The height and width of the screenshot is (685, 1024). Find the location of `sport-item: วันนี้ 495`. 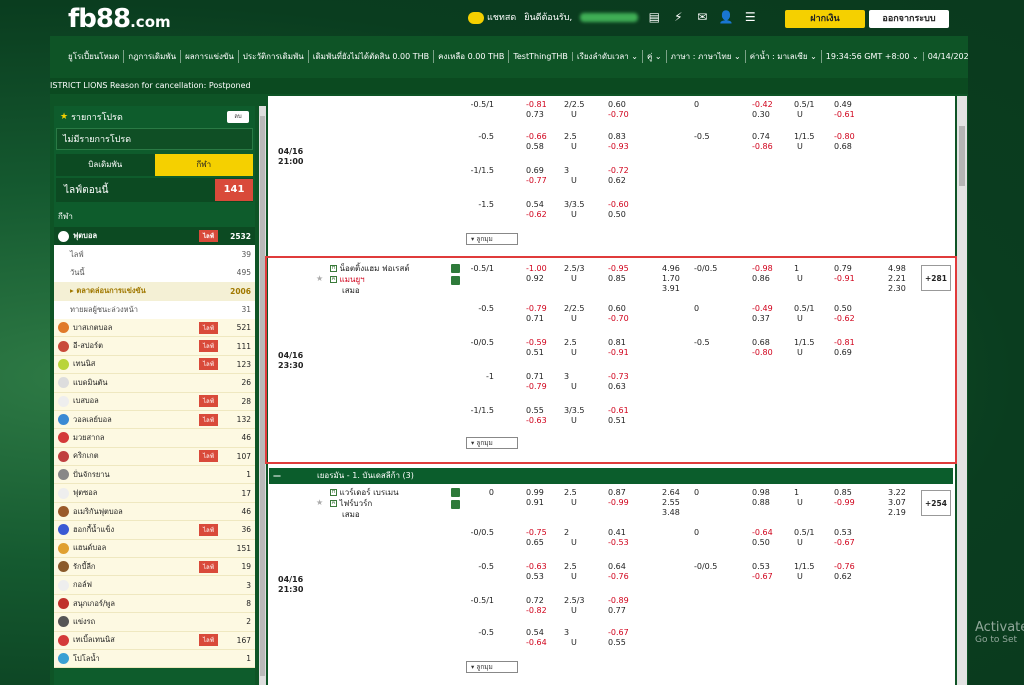

sport-item: วันนี้ 495 is located at coordinates (154, 273).